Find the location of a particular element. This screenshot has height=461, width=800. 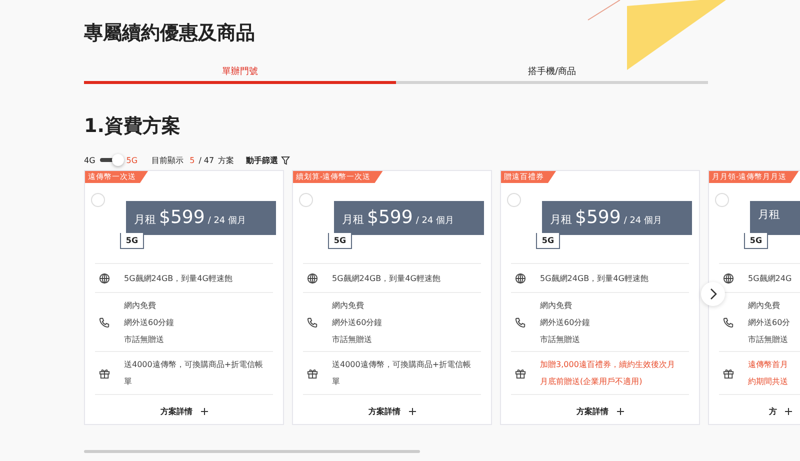

gift-benefit: 月底前贈送(企業用戶不適用) is located at coordinates (592, 381).